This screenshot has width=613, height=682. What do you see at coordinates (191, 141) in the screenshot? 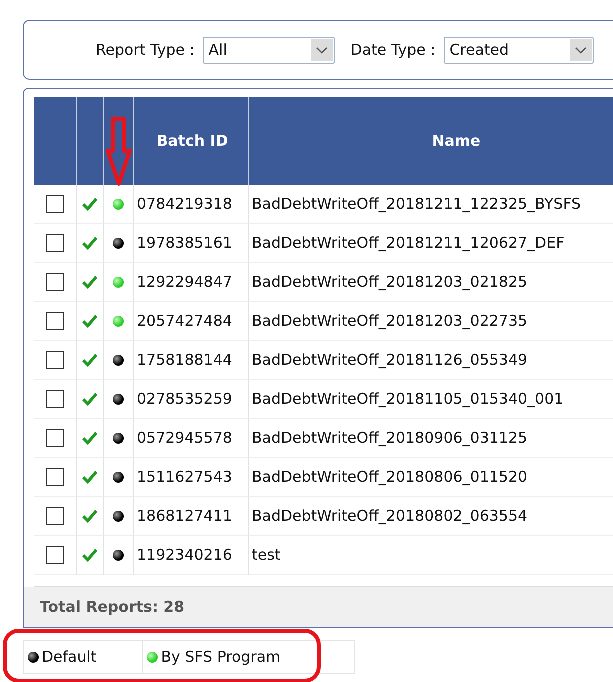
I see `column-header: Batch ID` at bounding box center [191, 141].